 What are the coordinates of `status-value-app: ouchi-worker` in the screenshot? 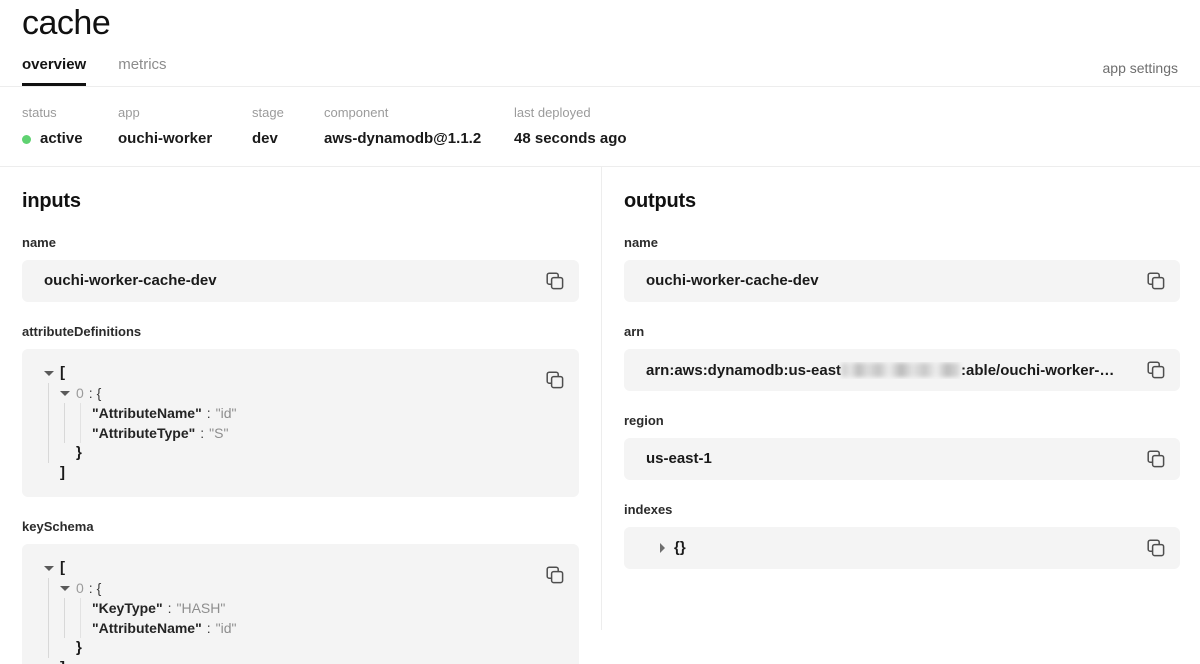 It's located at (165, 138).